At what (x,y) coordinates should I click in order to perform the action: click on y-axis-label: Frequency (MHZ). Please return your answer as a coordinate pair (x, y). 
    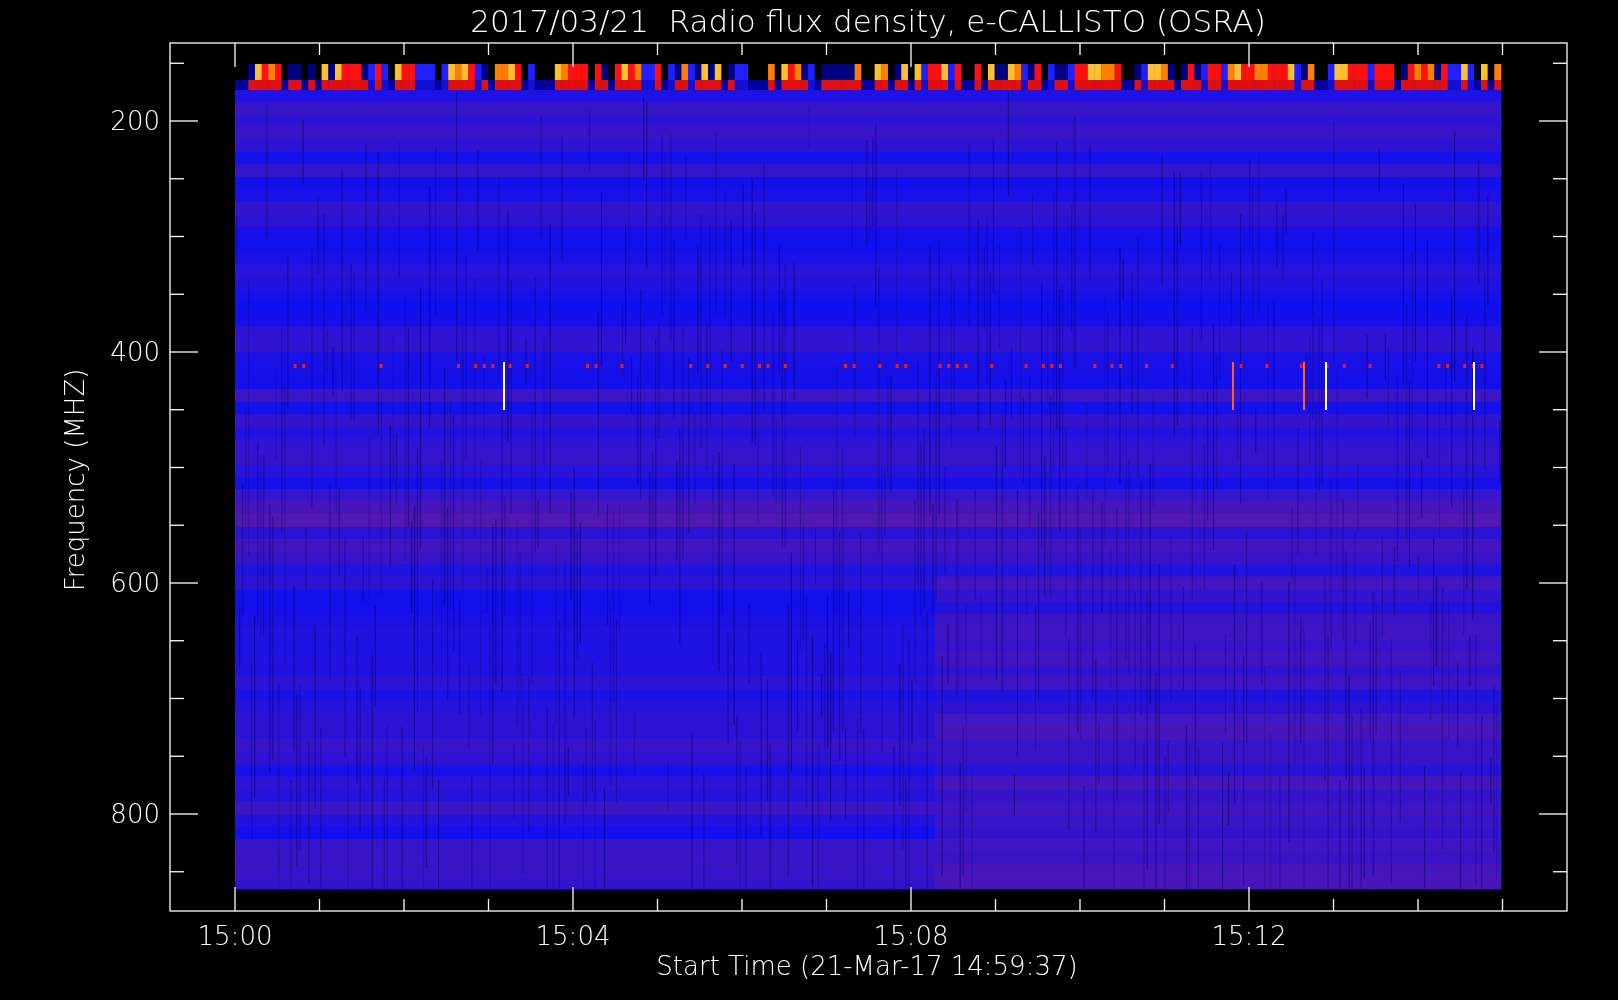
    Looking at the image, I should click on (75, 480).